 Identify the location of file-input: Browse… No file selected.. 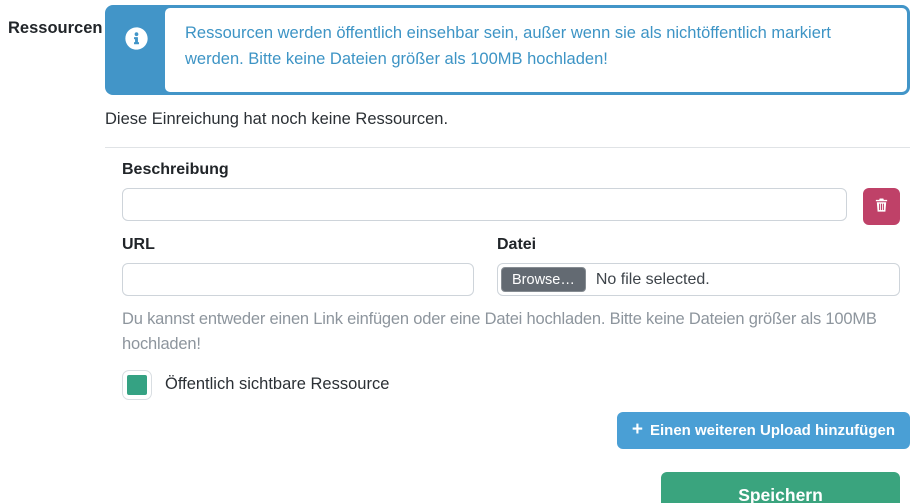
(698, 279).